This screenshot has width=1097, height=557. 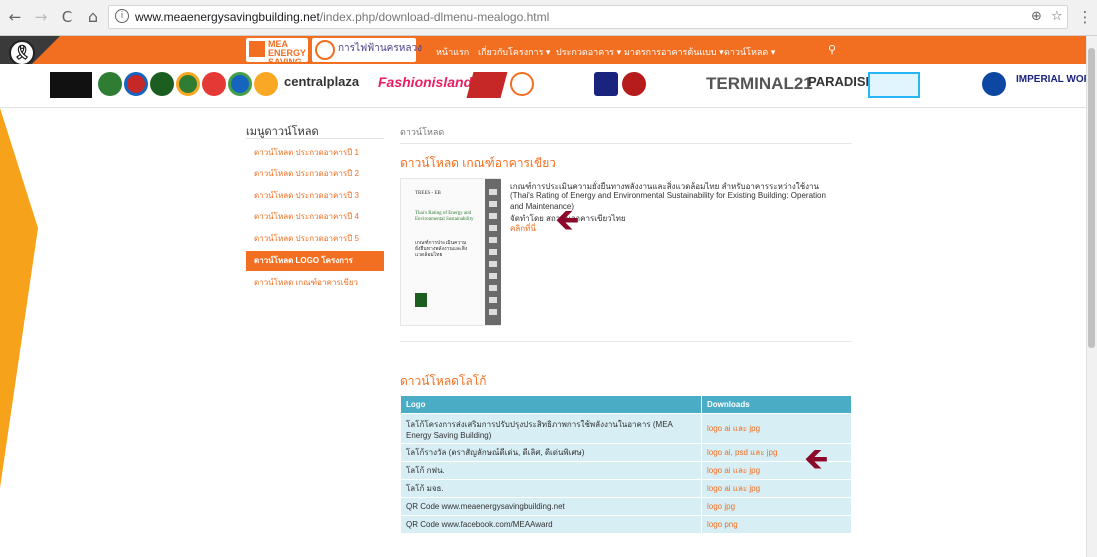 What do you see at coordinates (551, 404) in the screenshot?
I see `table-header-logo: Logo` at bounding box center [551, 404].